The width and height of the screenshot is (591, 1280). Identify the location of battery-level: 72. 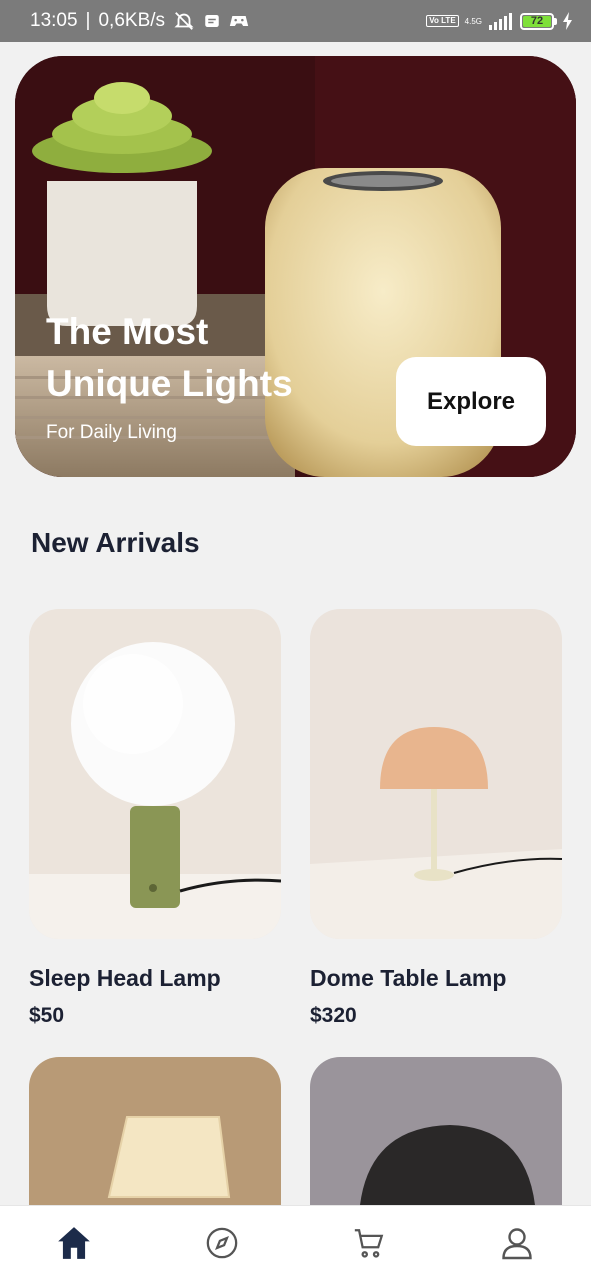
(537, 21).